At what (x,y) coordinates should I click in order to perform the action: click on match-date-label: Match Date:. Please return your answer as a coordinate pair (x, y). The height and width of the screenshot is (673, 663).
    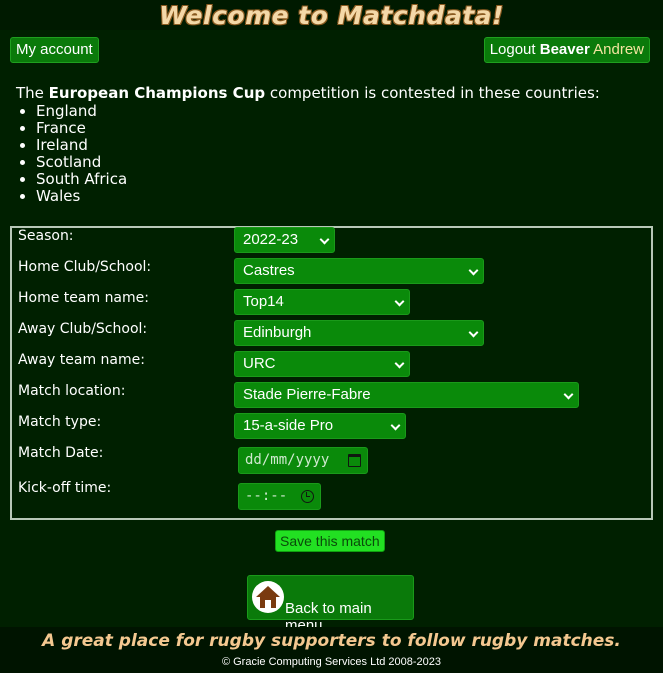
    Looking at the image, I should click on (61, 453).